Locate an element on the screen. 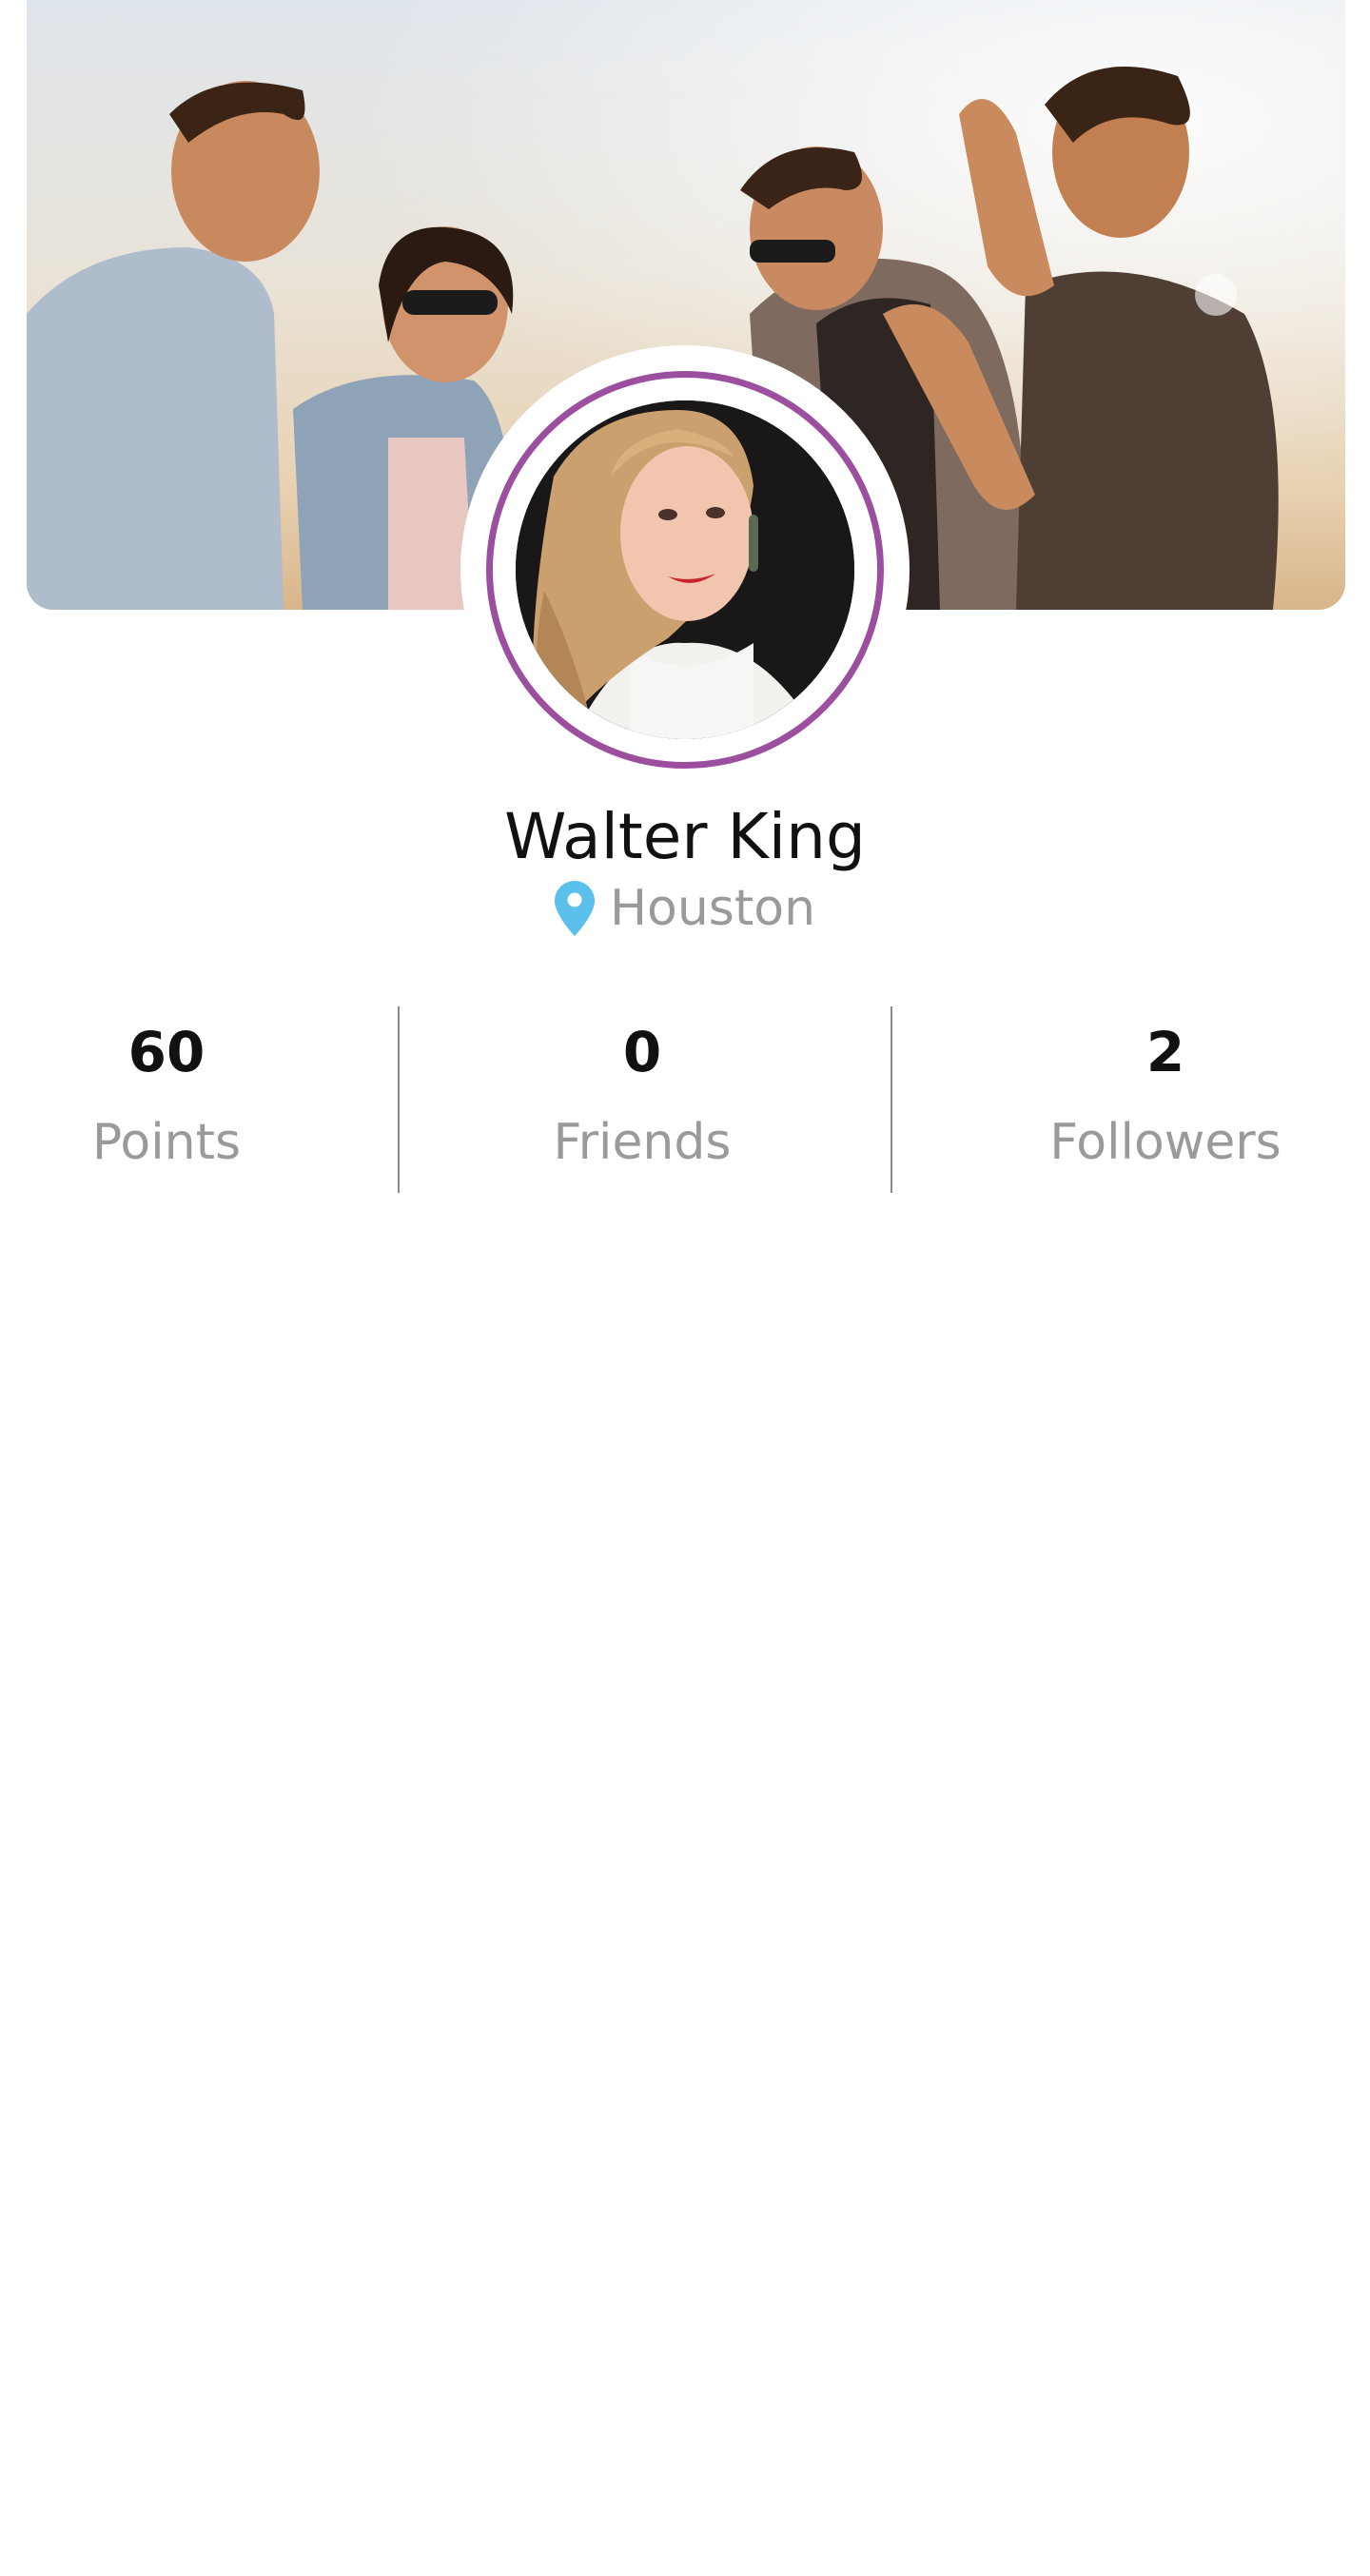 The width and height of the screenshot is (1370, 2576). avatar-portrait is located at coordinates (685, 569).